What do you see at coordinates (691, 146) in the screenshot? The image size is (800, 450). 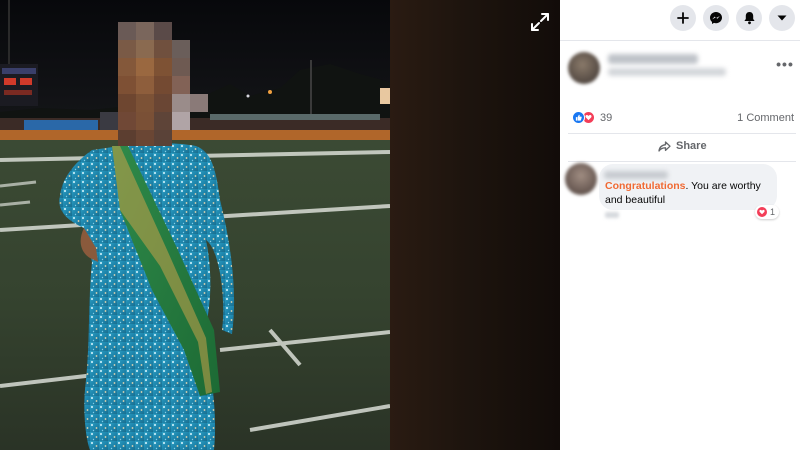 I see `share-label: Share` at bounding box center [691, 146].